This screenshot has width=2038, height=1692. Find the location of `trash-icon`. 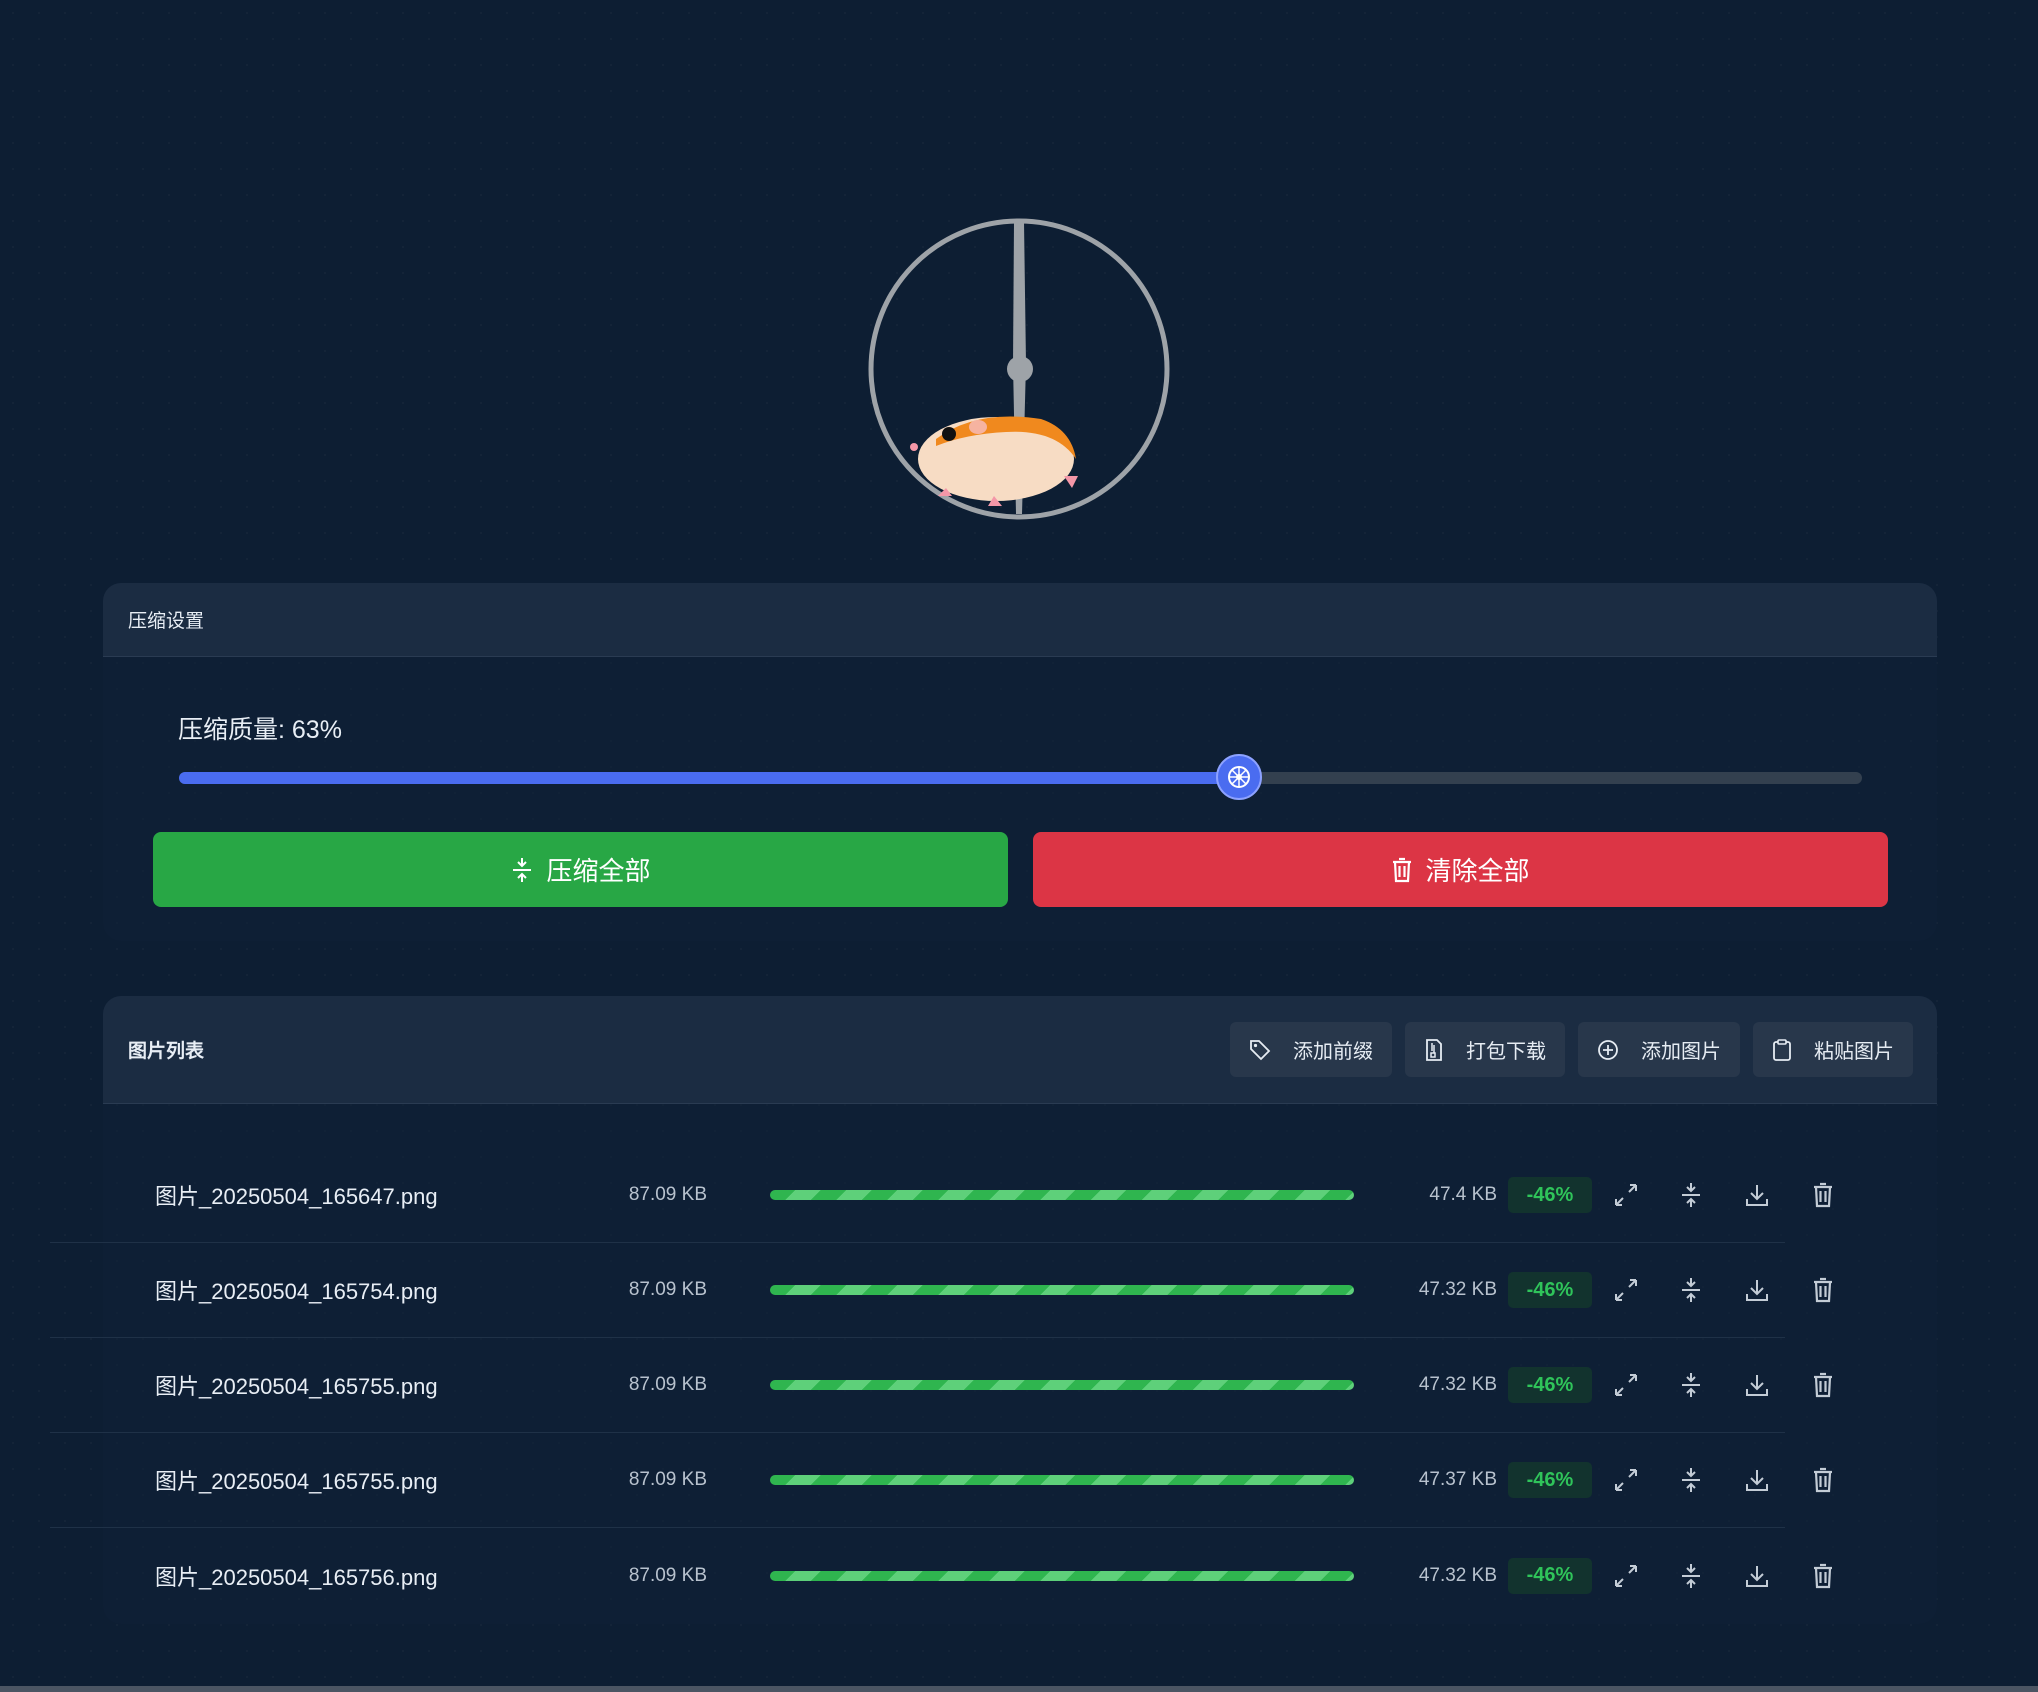

trash-icon is located at coordinates (1402, 869).